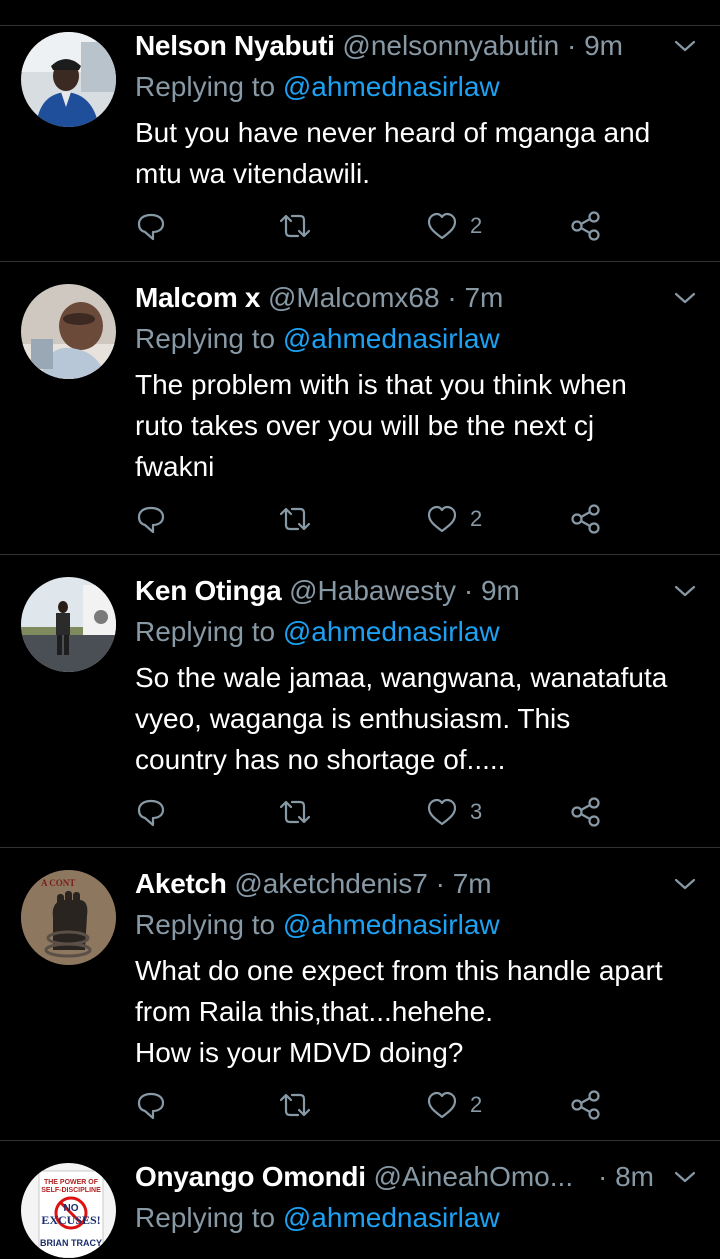  I want to click on avatar-caption: A CONT, so click(58, 883).